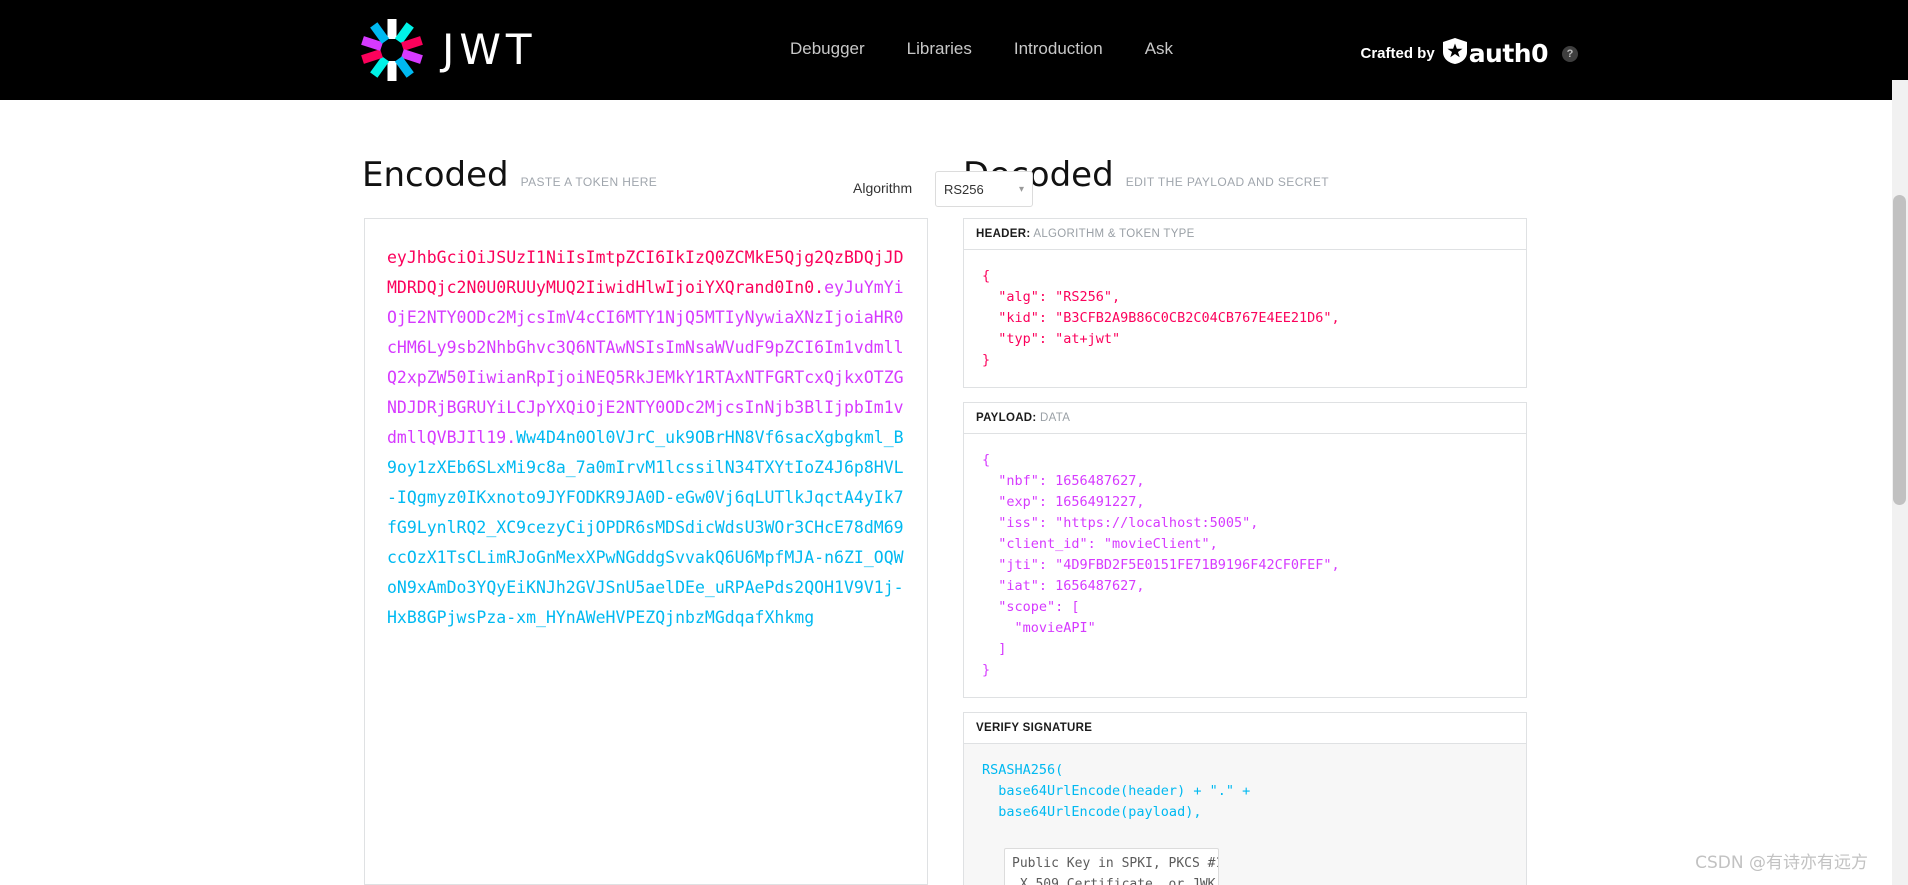 This screenshot has height=885, width=1908. Describe the element at coordinates (939, 48) in the screenshot. I see `nav-item-libraries: Libraries` at that location.